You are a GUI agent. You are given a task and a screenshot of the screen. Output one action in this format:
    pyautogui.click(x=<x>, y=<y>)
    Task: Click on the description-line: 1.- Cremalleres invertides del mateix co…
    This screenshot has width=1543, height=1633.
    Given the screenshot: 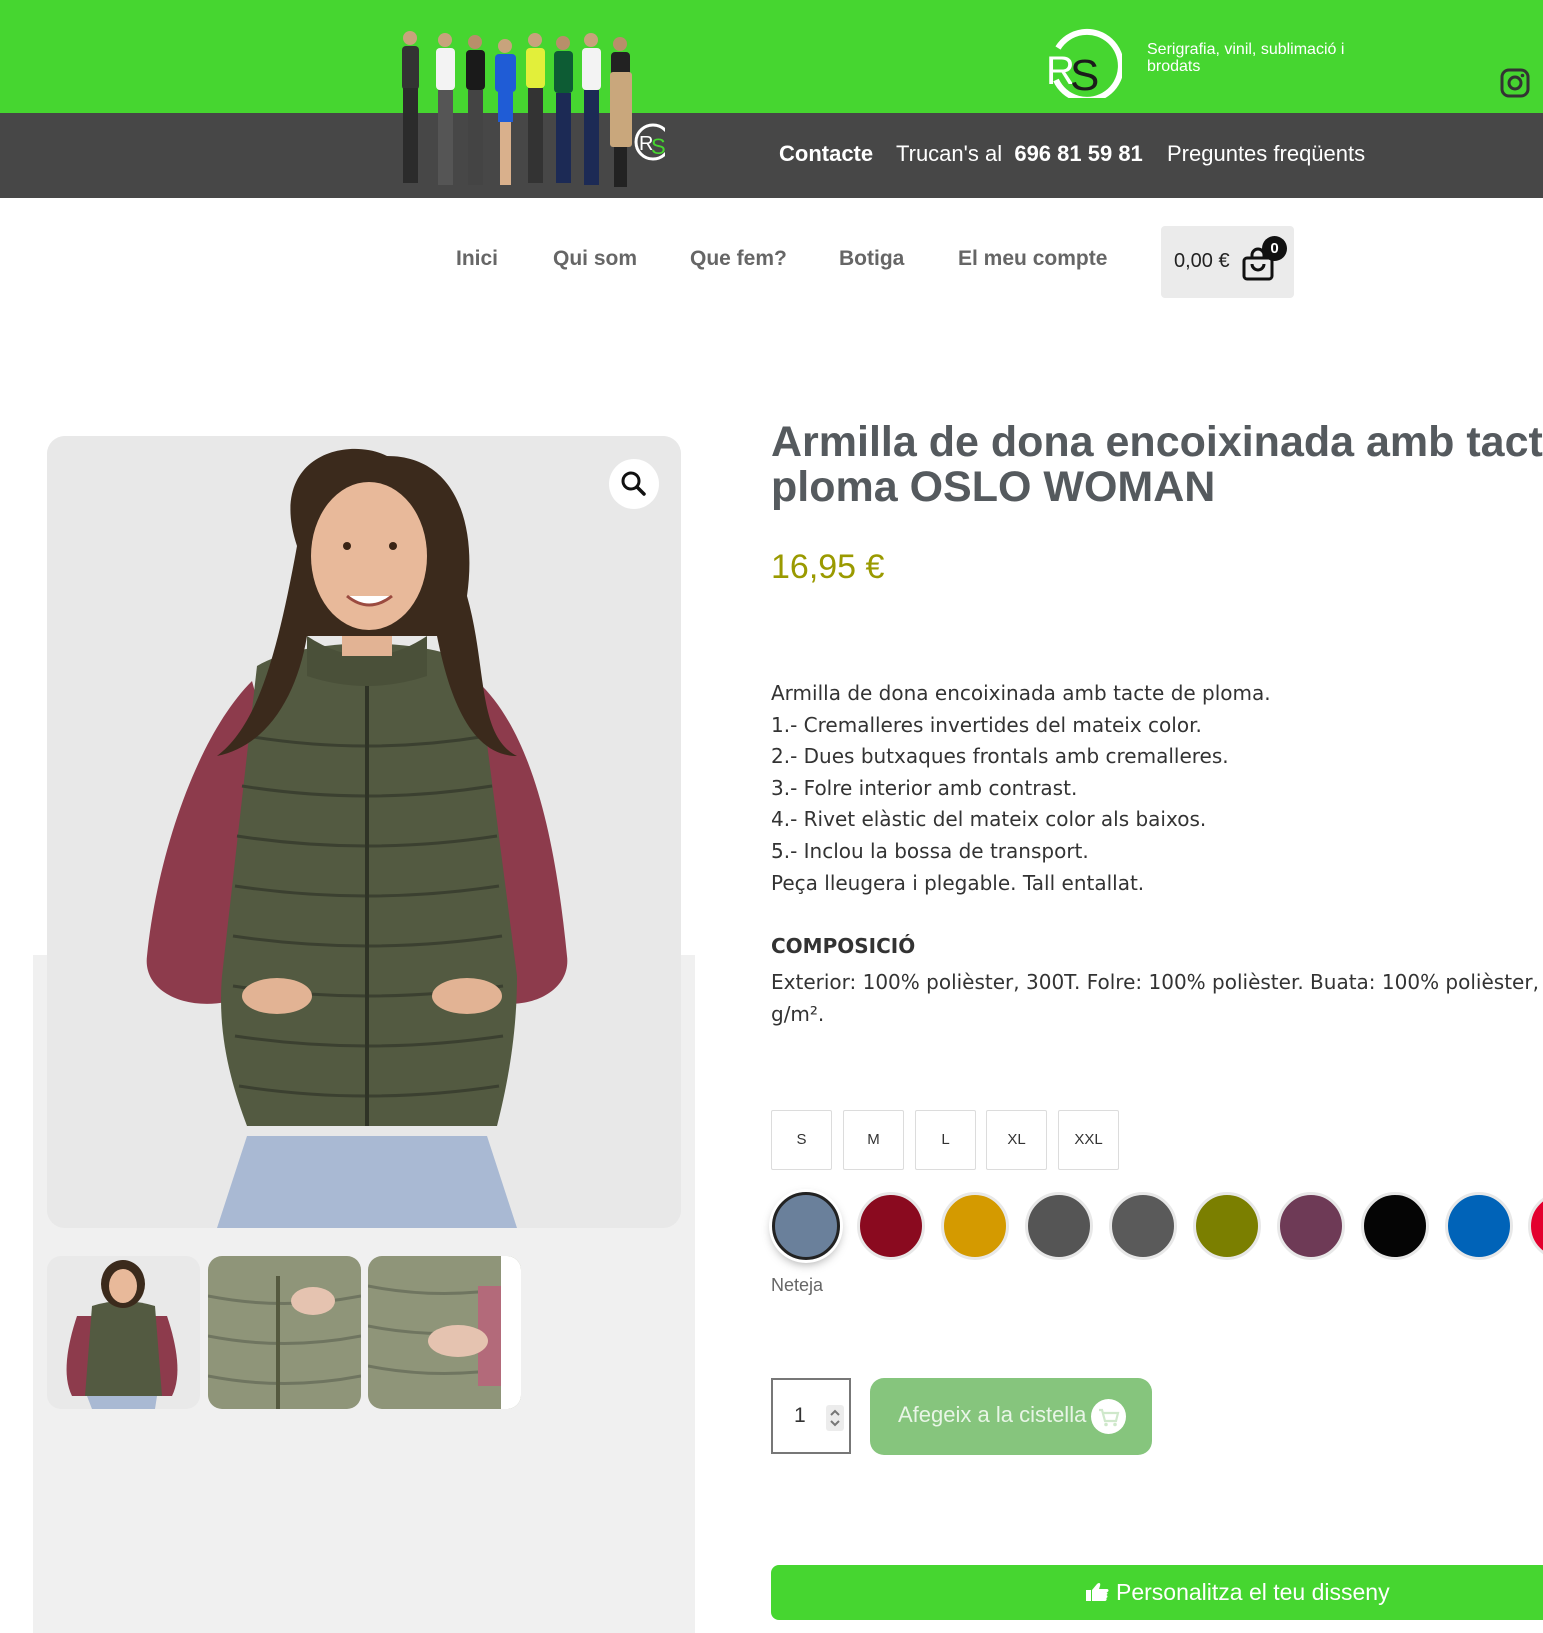 What is the action you would take?
    pyautogui.click(x=986, y=724)
    